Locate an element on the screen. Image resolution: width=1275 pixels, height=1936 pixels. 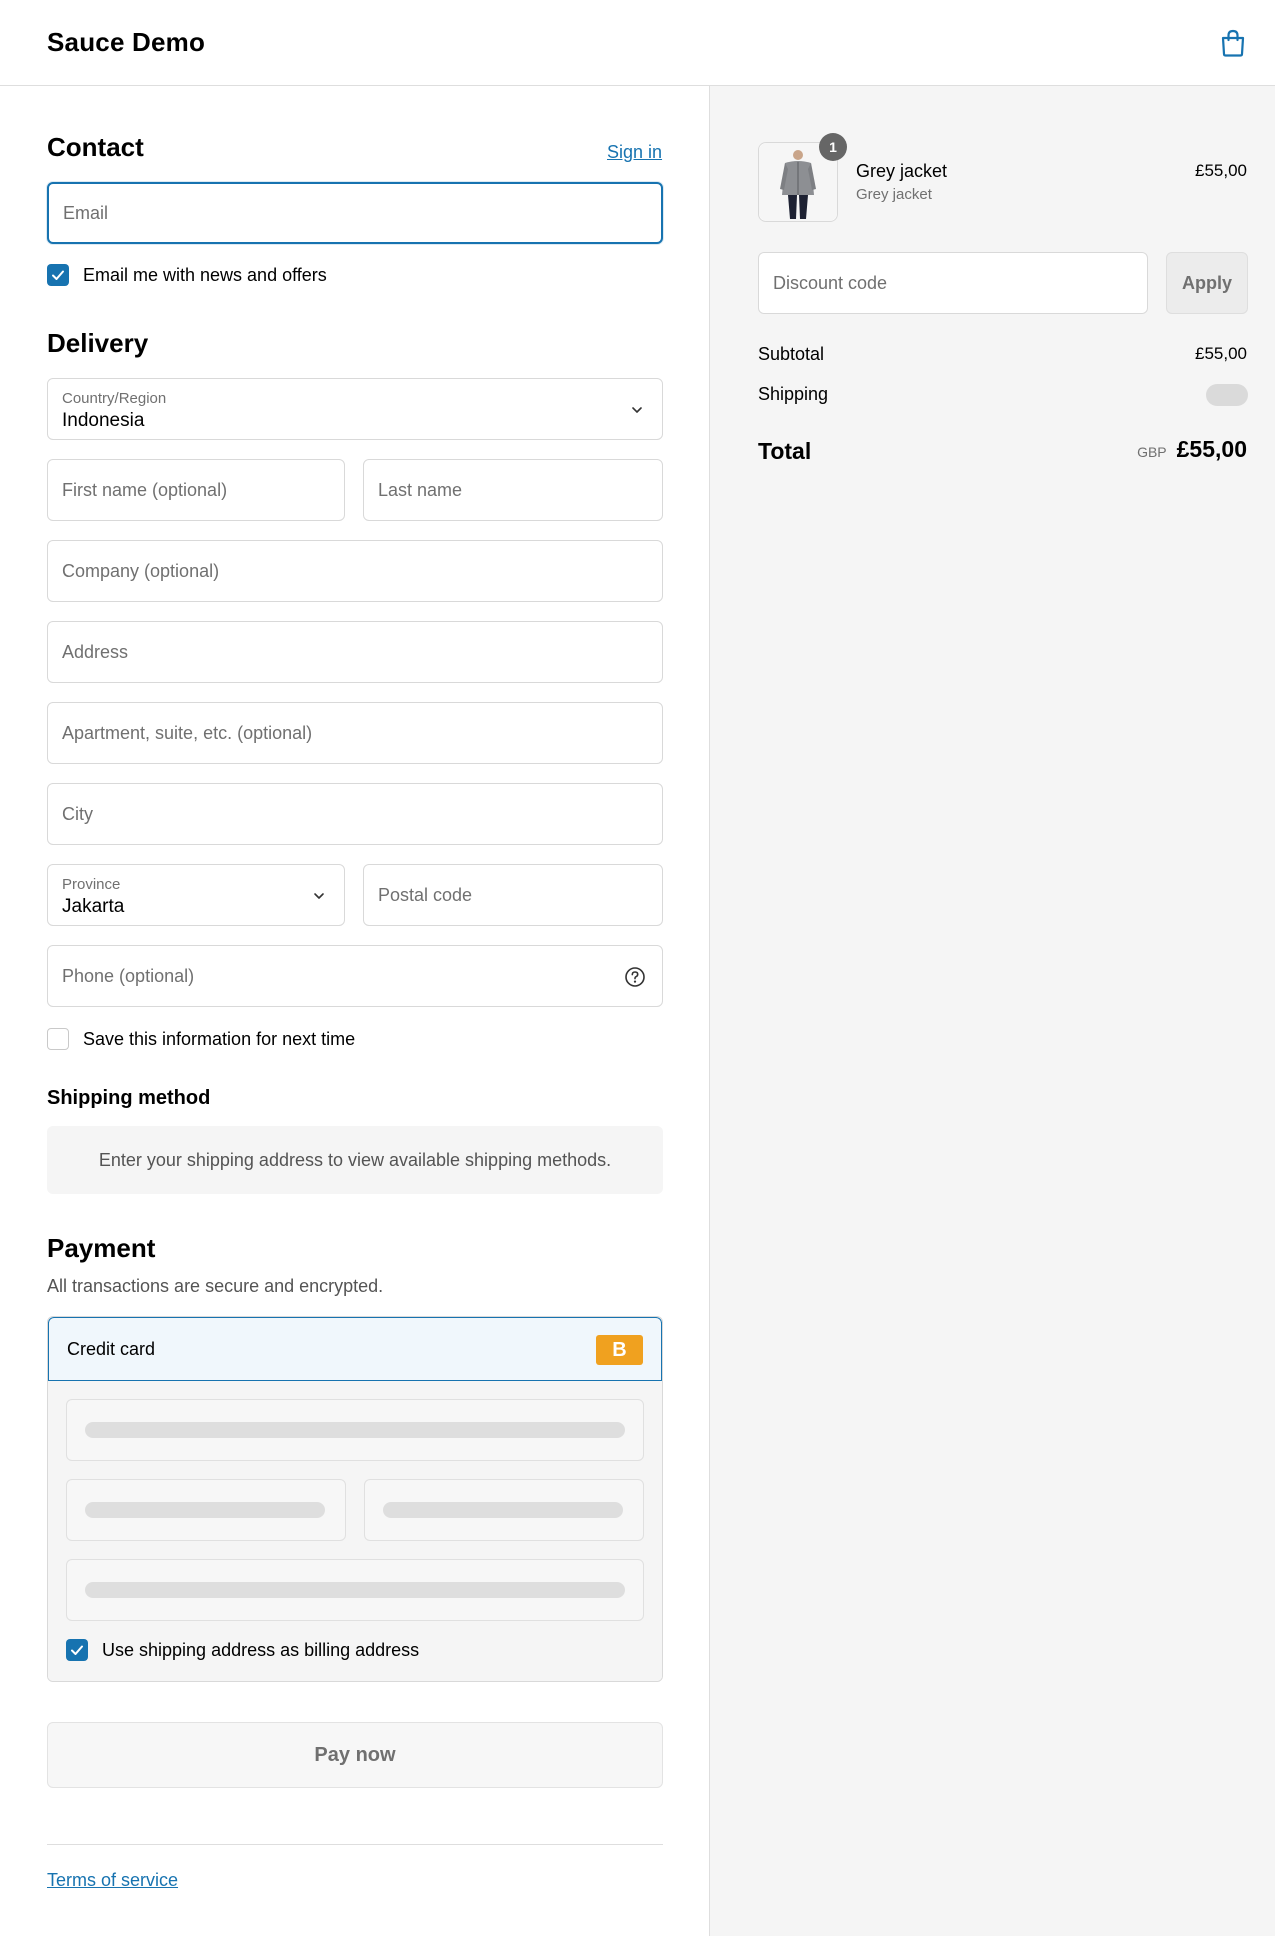
subtotal-value: £55,00 is located at coordinates (1221, 353).